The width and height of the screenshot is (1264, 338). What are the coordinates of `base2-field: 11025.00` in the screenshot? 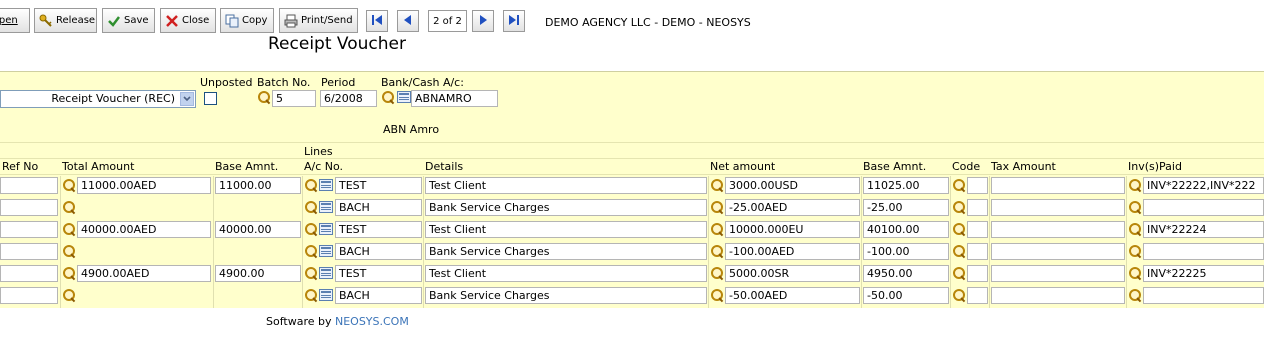 It's located at (906, 185).